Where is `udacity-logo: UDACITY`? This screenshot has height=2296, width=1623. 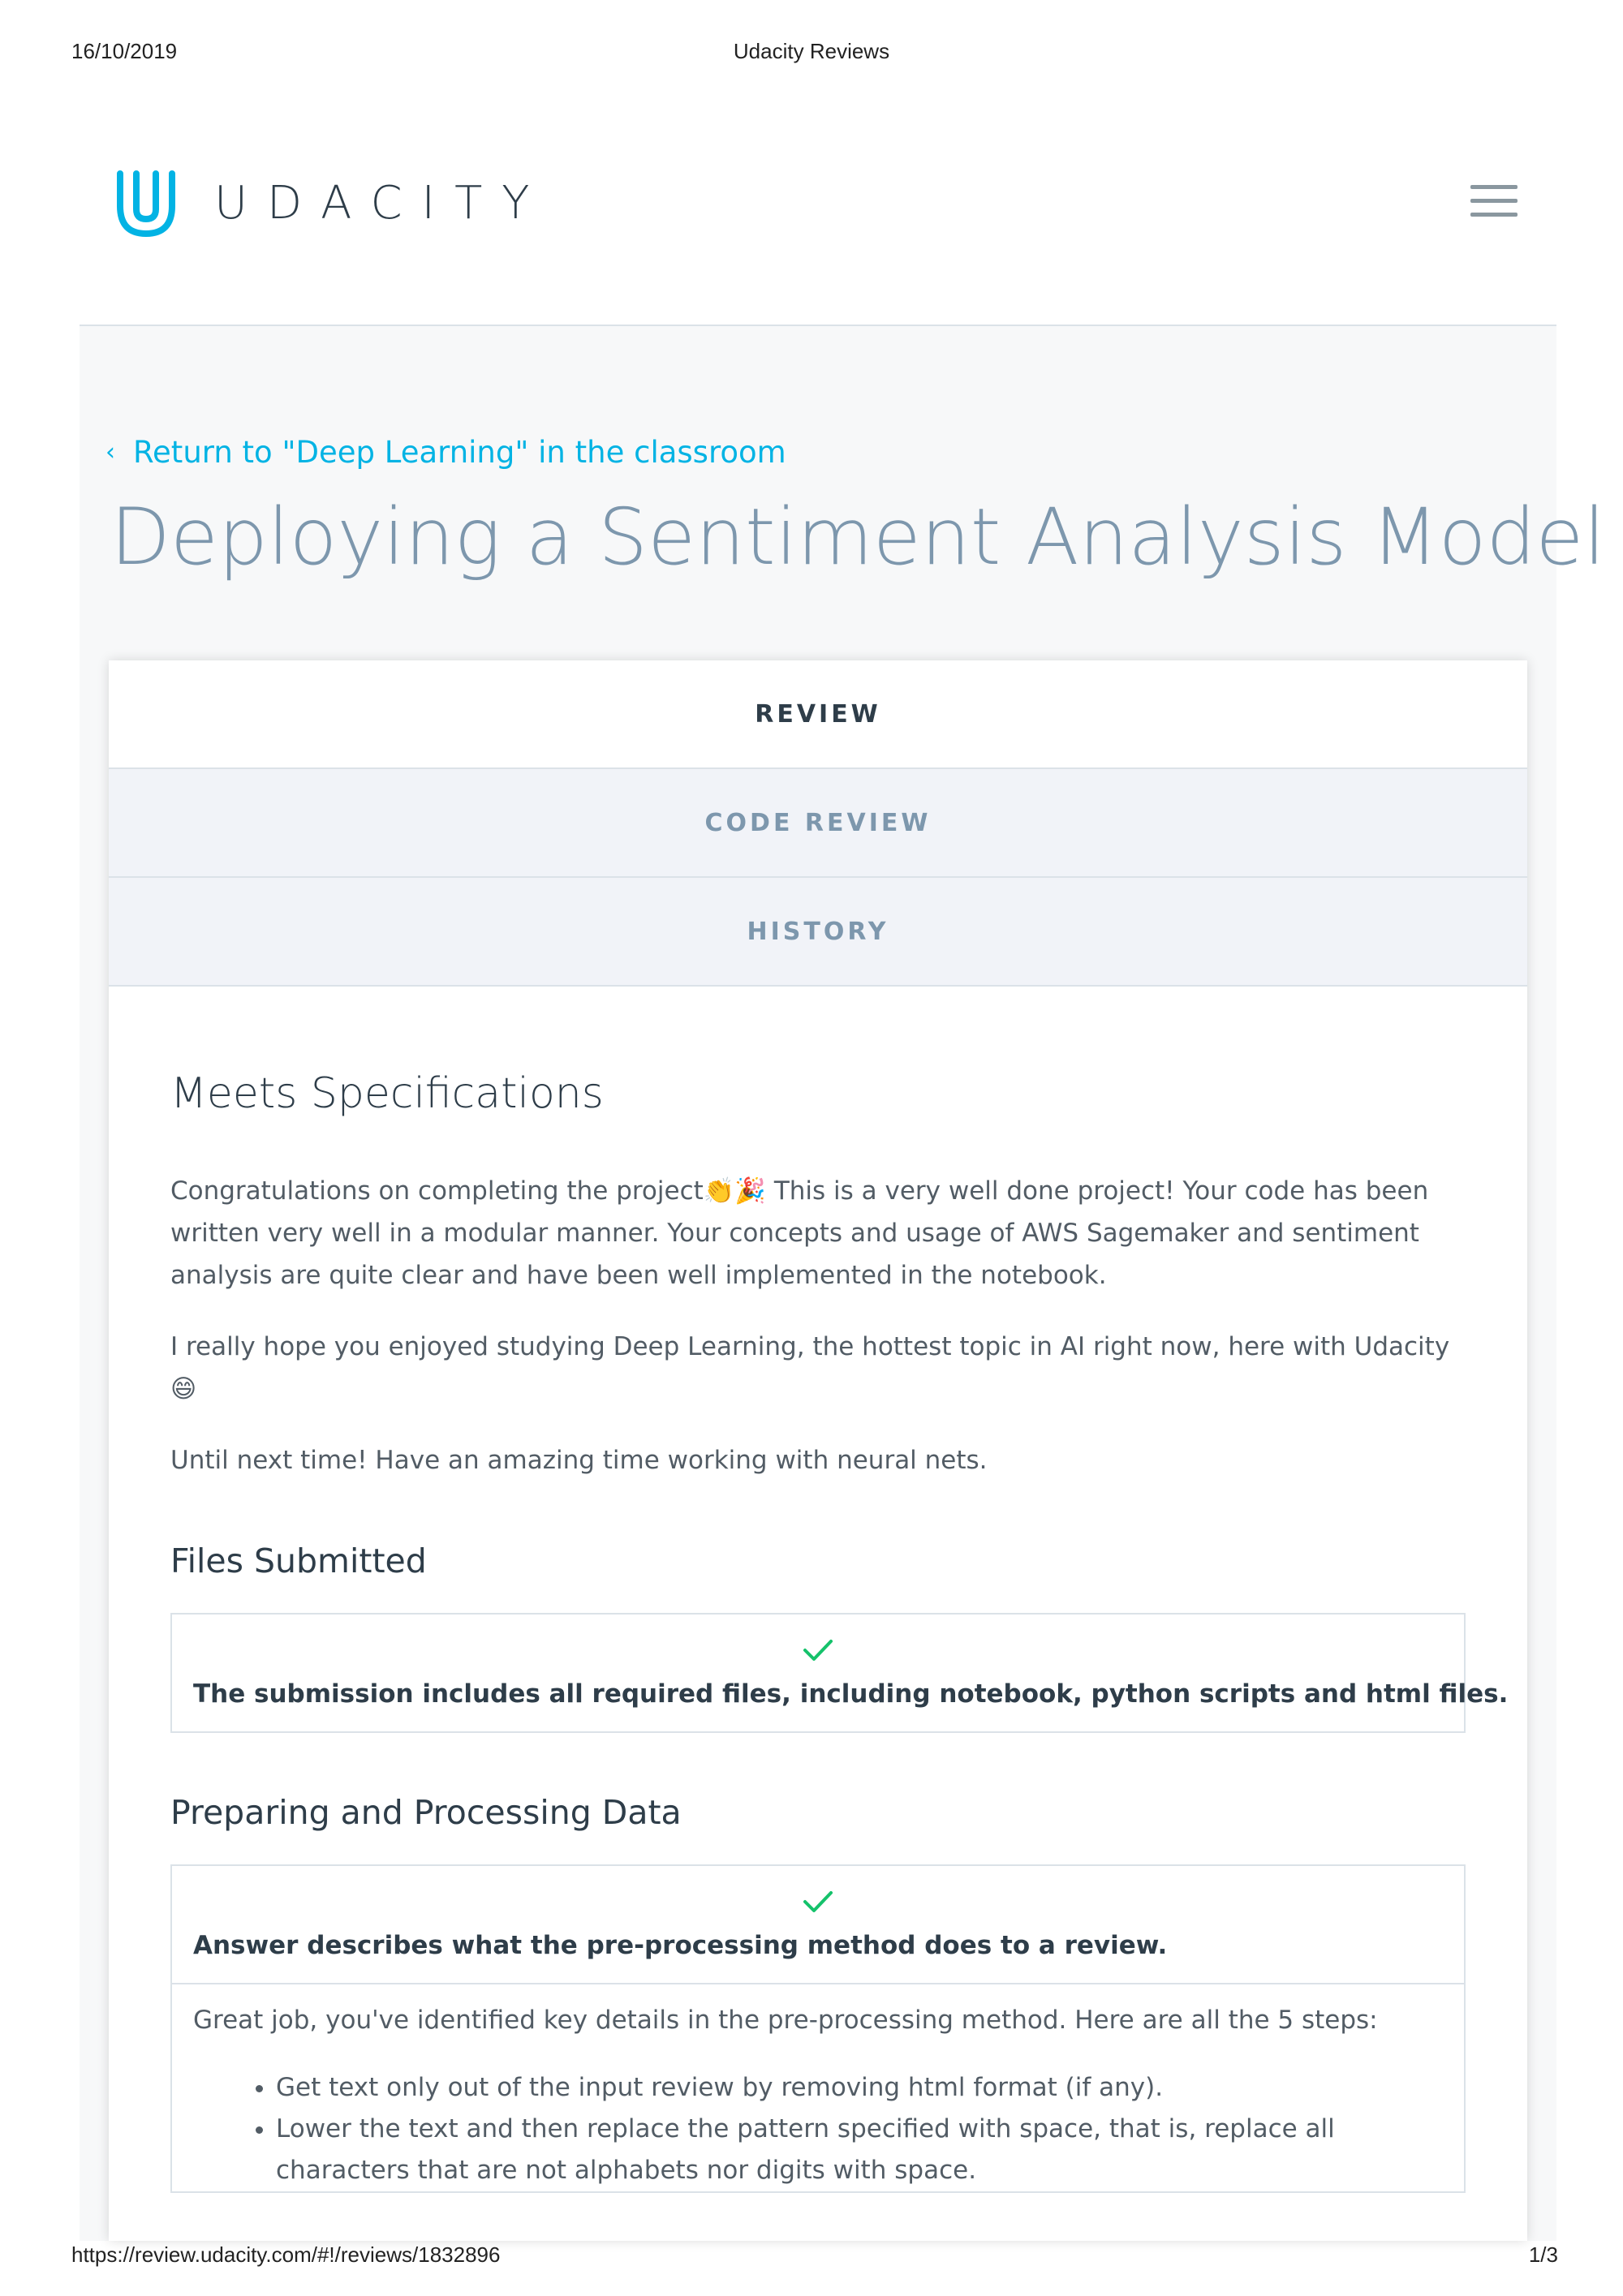
udacity-logo: UDACITY is located at coordinates (329, 203).